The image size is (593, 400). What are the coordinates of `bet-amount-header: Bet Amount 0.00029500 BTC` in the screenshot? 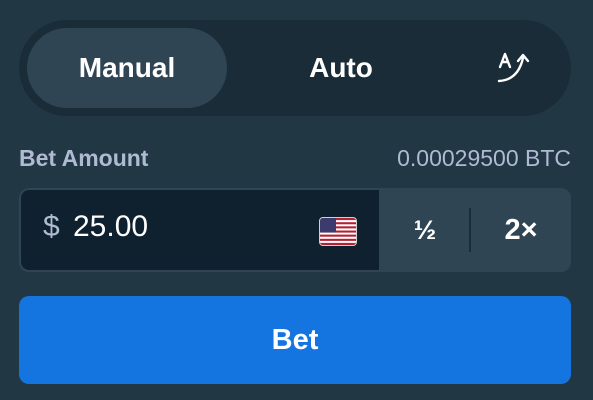 It's located at (295, 161).